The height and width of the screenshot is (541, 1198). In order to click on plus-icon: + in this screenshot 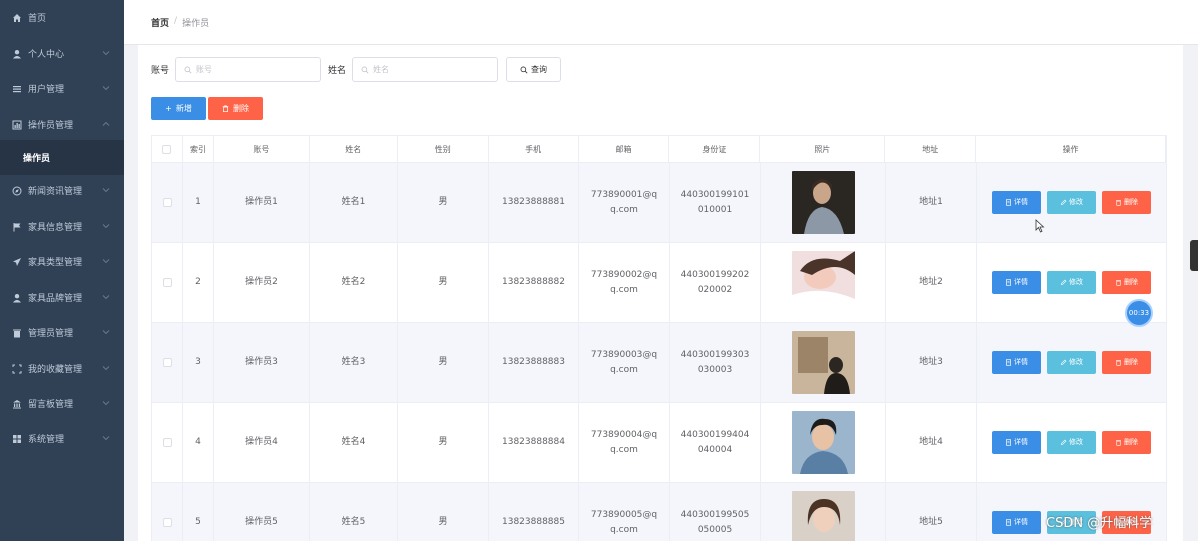, I will do `click(168, 108)`.